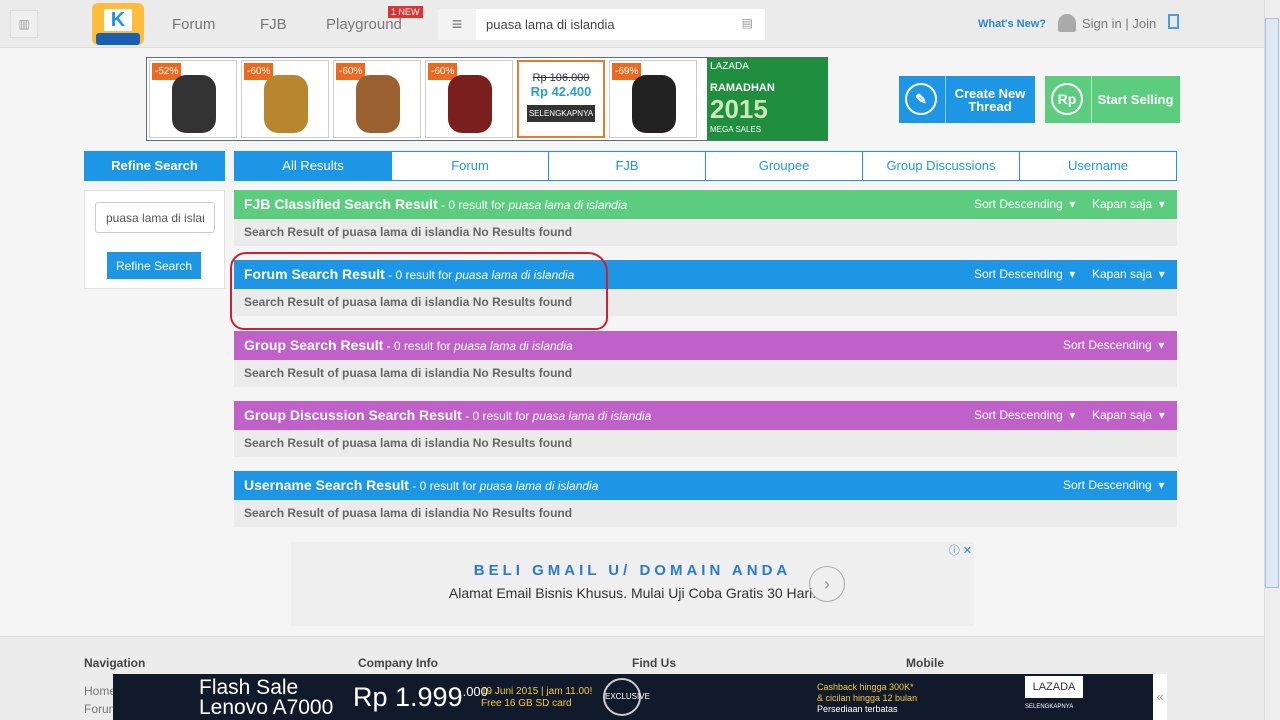  Describe the element at coordinates (408, 697) in the screenshot. I see `flash-price: Rp 1.999` at that location.